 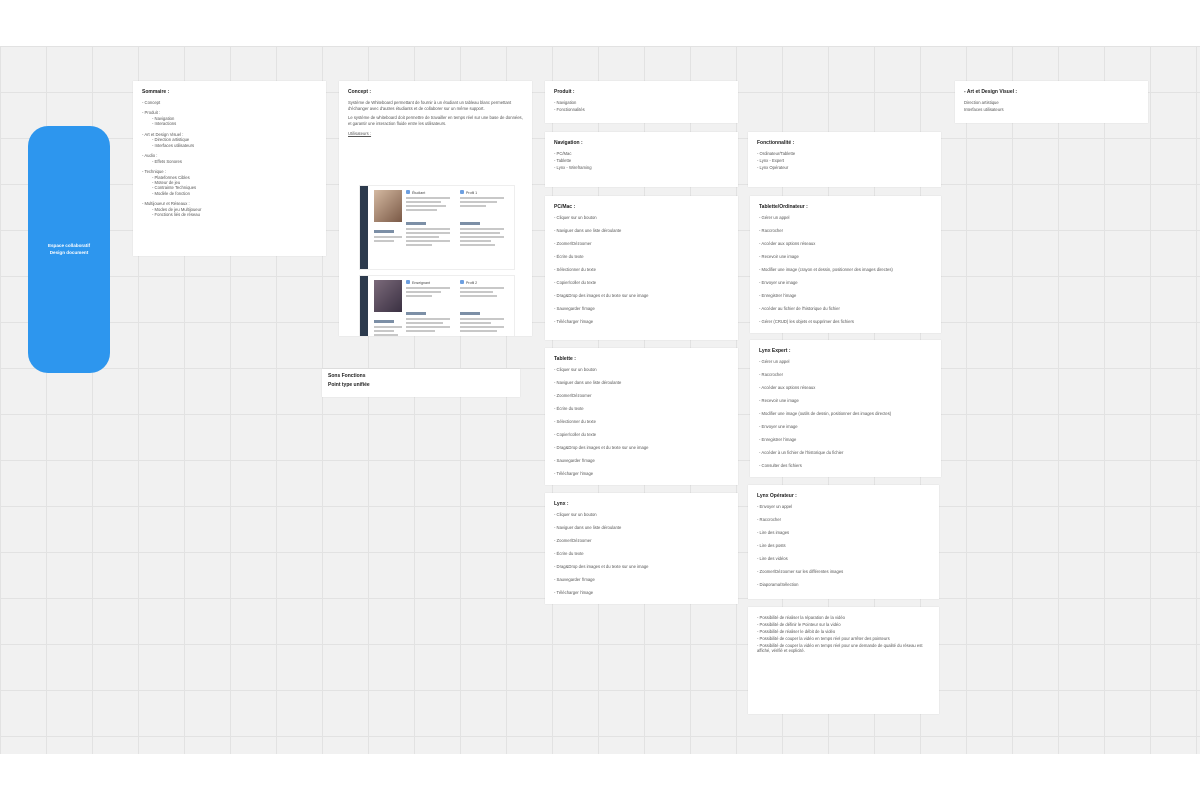 I want to click on lynxexpert-item: - Accéder aux options réseaux, so click(x=787, y=388).